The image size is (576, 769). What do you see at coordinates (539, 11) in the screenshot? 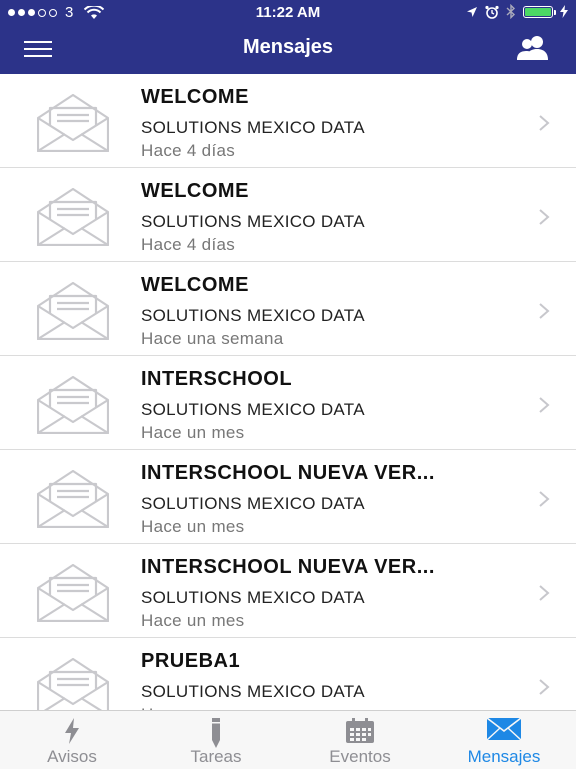
I see `battery-icon` at bounding box center [539, 11].